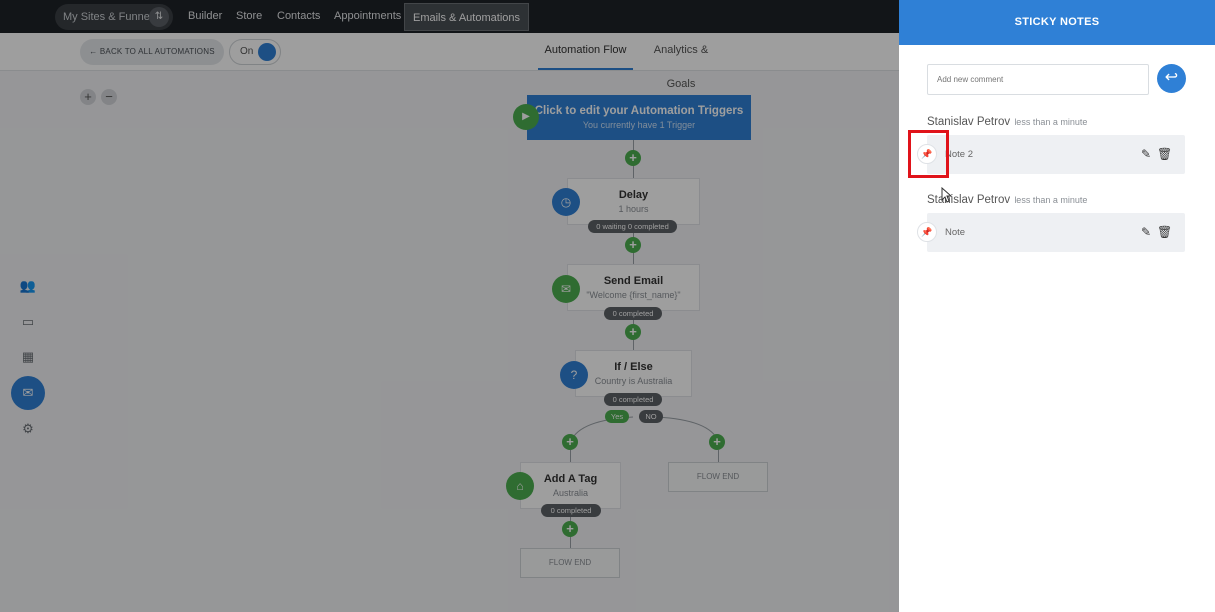  Describe the element at coordinates (298, 16) in the screenshot. I see `nav-contacts: Contacts` at that location.